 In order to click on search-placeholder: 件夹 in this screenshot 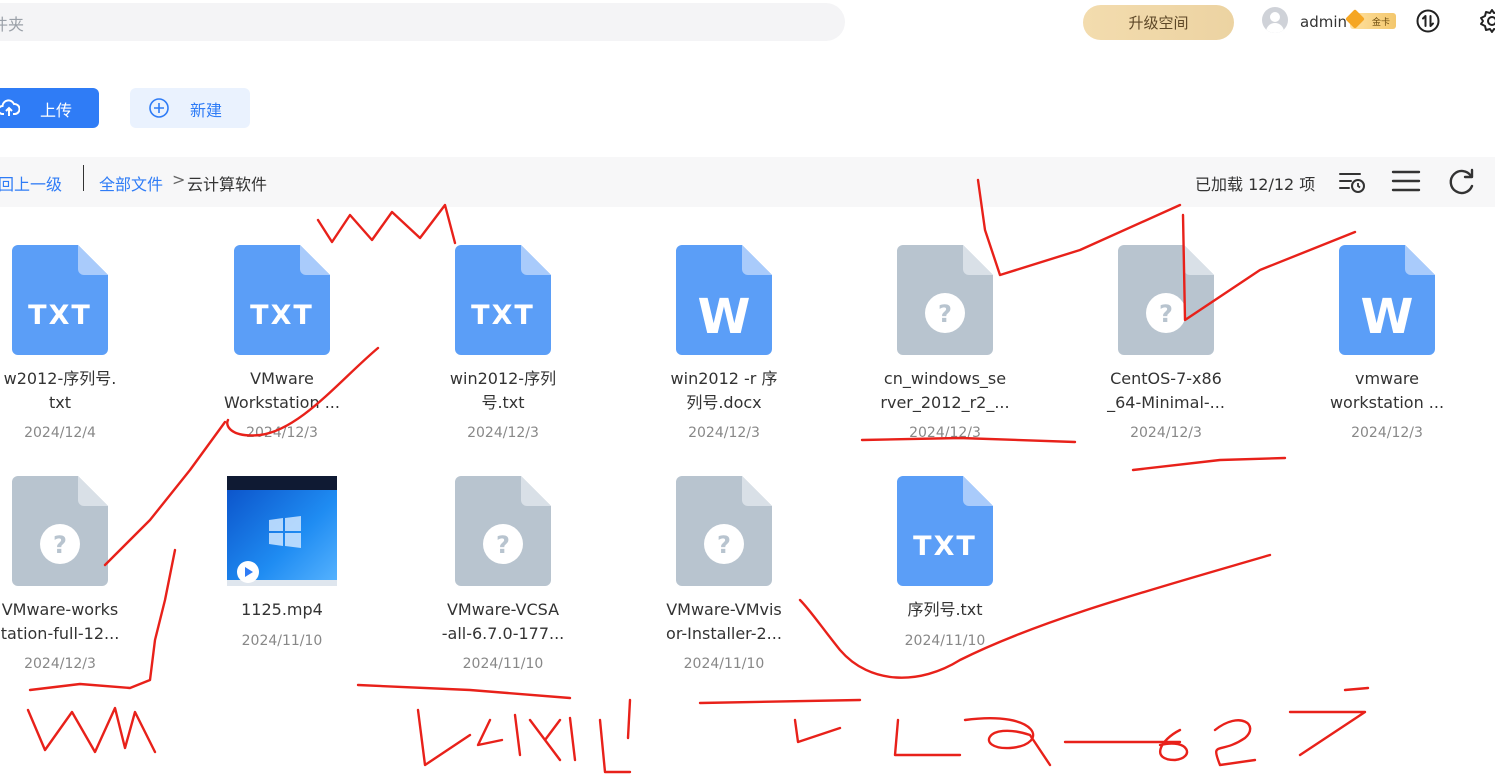, I will do `click(12, 24)`.